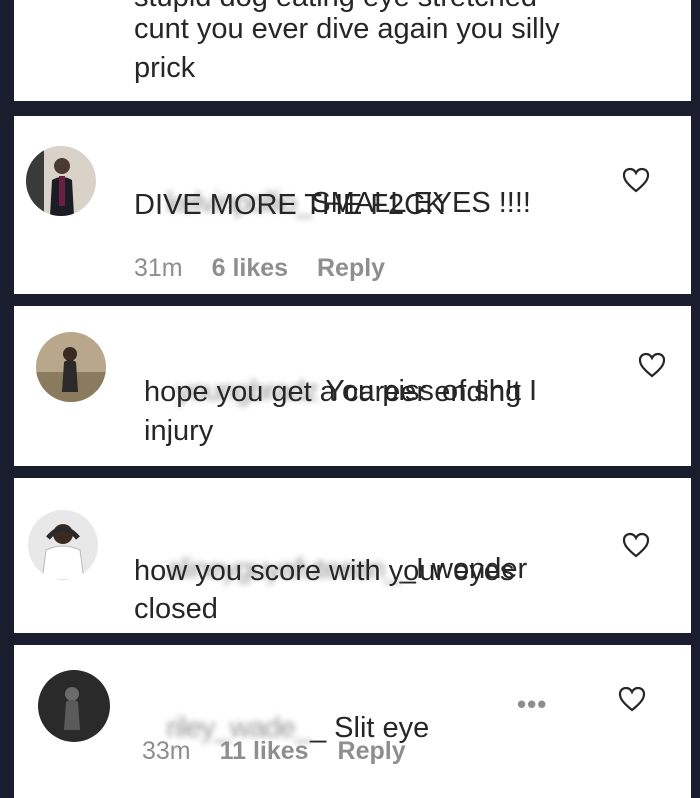  Describe the element at coordinates (281, 728) in the screenshot. I see `comment-text-line-1: riley_wade__ Slit eye` at that location.